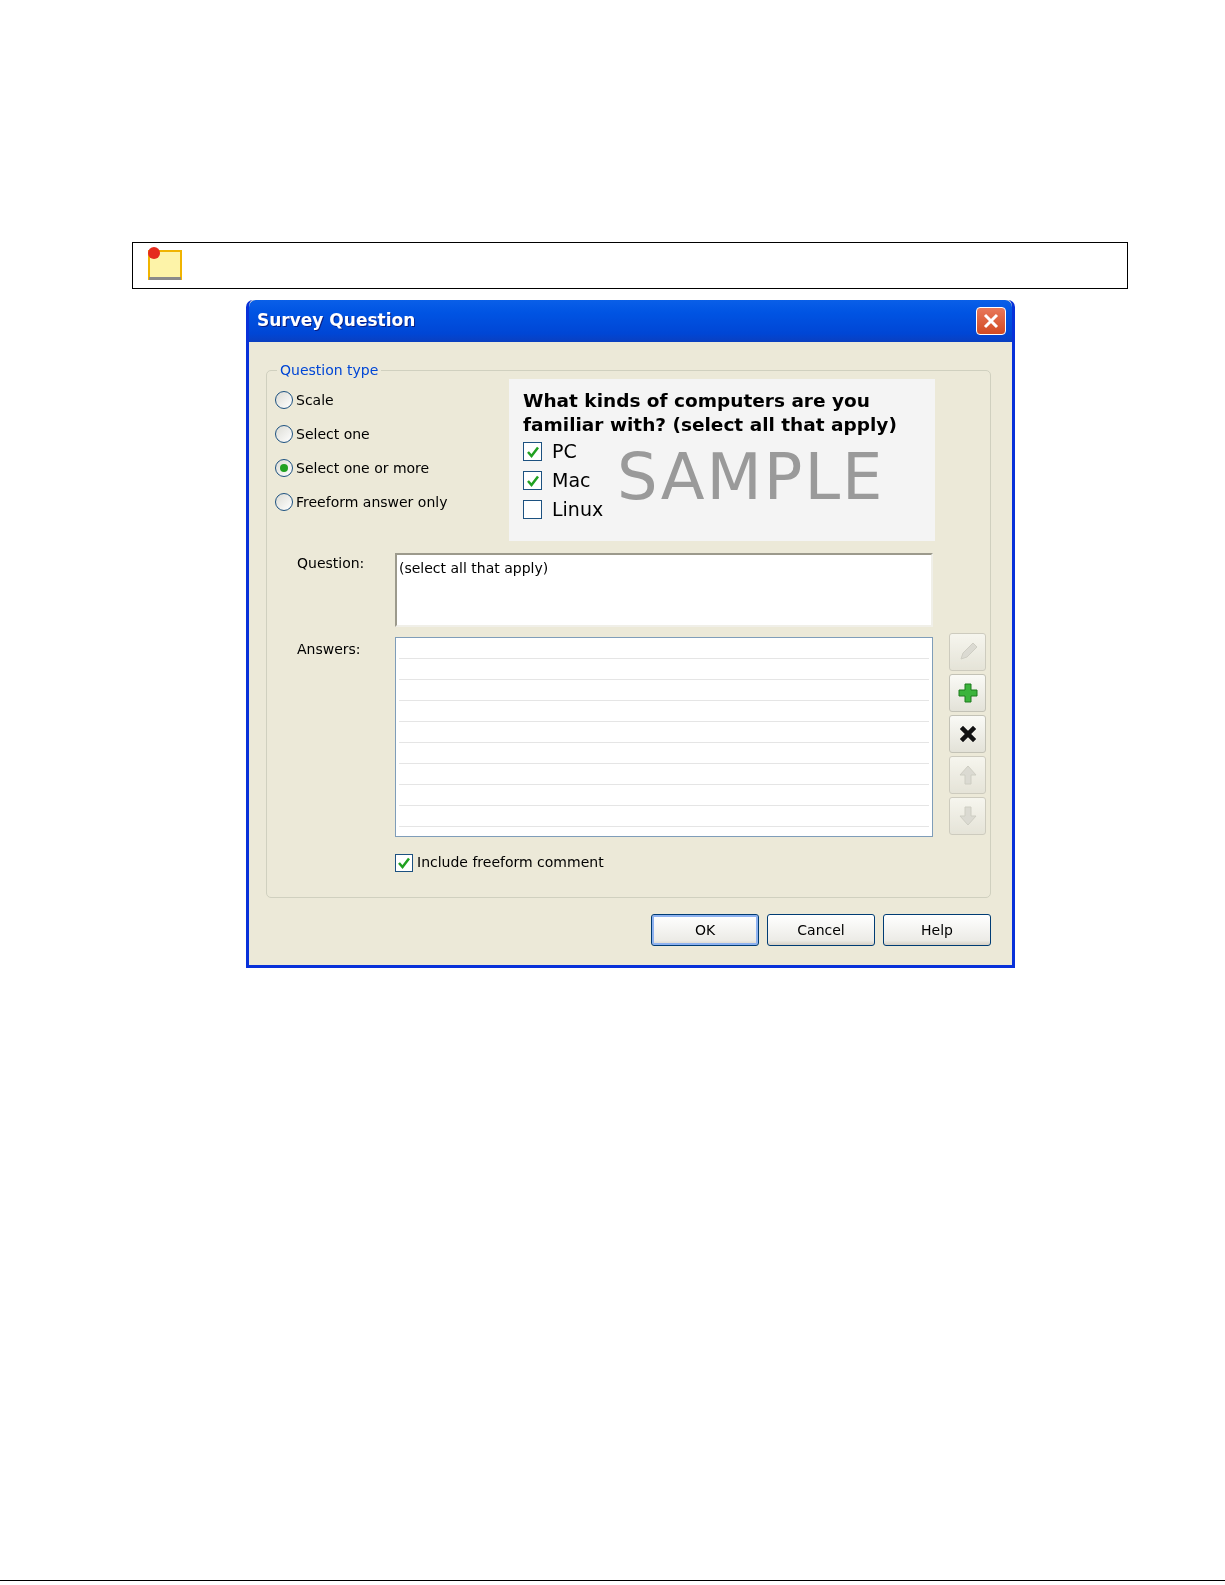 This screenshot has width=1225, height=1585. What do you see at coordinates (967, 734) in the screenshot?
I see `delete-button` at bounding box center [967, 734].